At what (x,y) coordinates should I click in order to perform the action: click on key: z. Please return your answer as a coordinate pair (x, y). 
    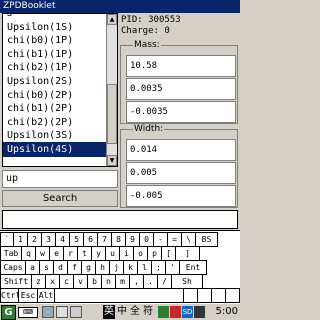
    Looking at the image, I should click on (38, 281).